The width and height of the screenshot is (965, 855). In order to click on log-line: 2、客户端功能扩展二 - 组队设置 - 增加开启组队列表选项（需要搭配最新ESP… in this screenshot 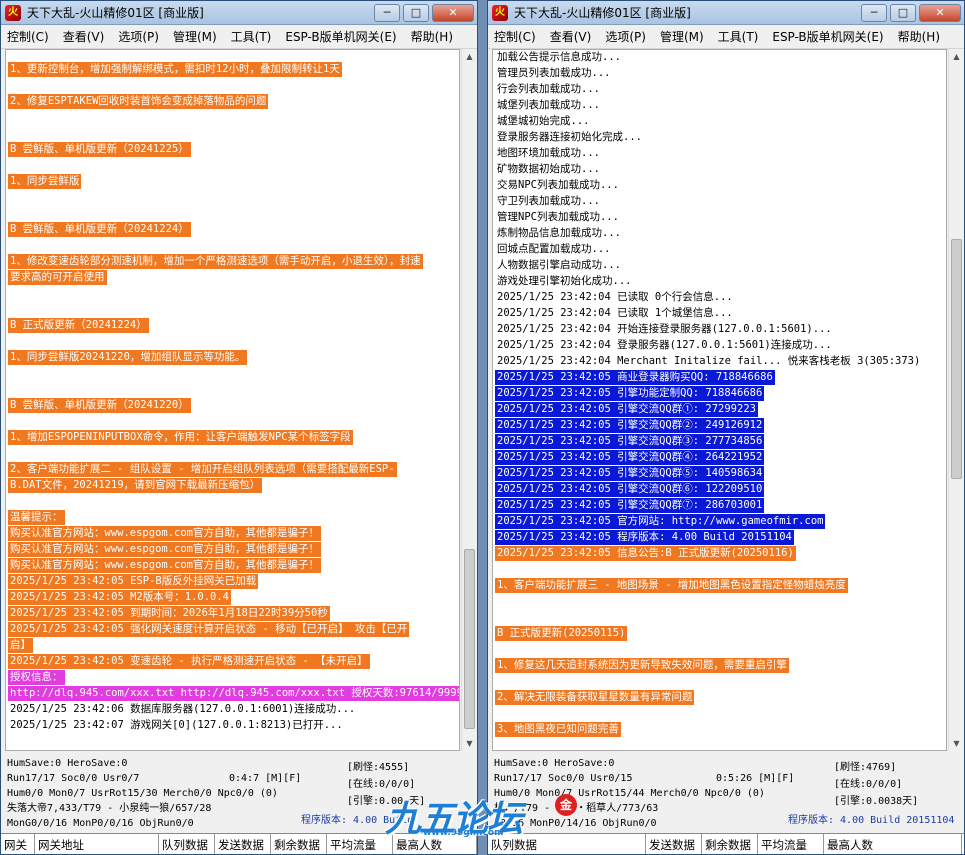, I will do `click(202, 469)`.